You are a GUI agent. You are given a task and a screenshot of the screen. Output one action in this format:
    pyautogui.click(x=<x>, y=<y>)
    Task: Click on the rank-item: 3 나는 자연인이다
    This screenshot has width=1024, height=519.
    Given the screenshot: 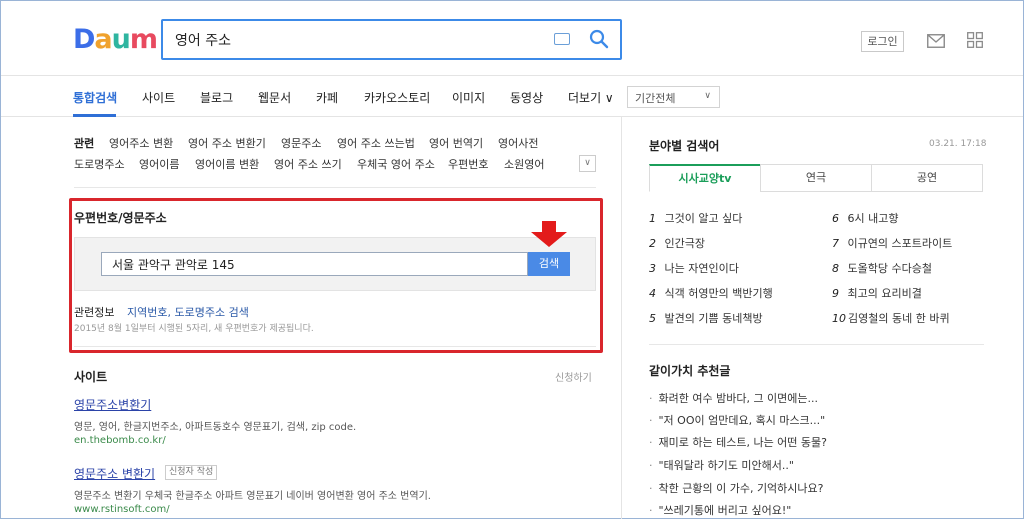 What is the action you would take?
    pyautogui.click(x=694, y=268)
    